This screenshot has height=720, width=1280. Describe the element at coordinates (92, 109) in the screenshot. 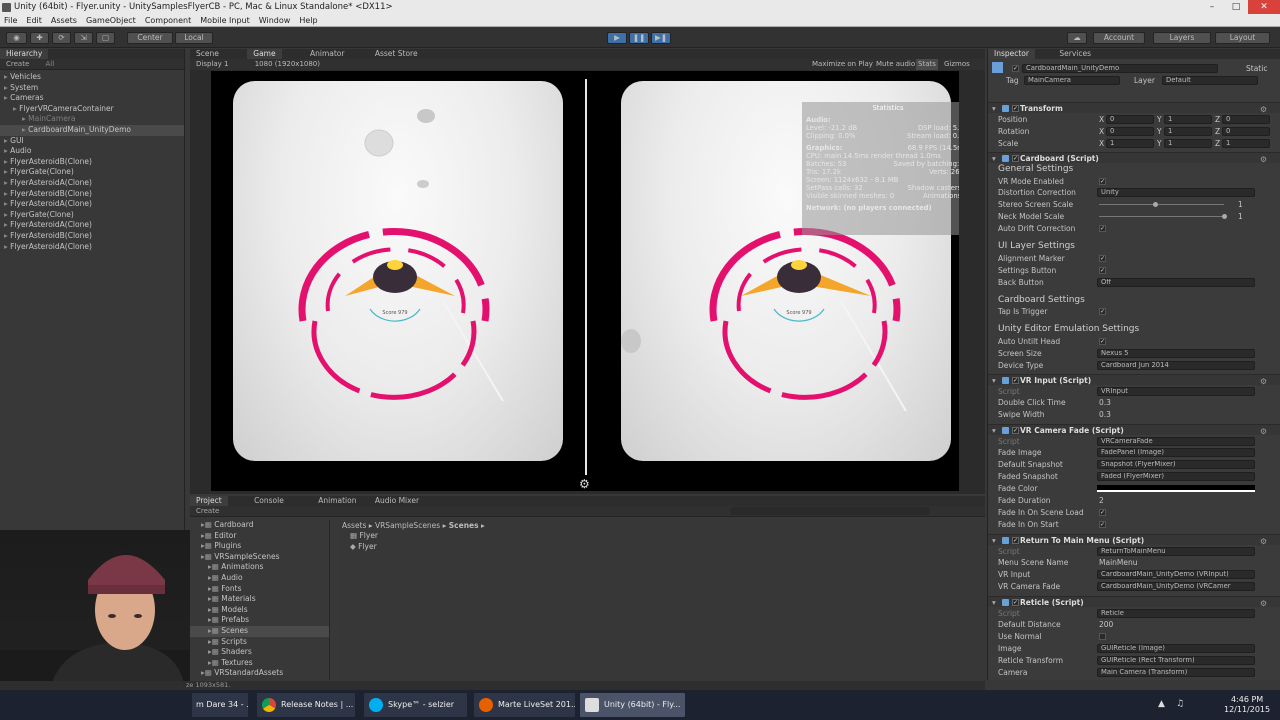

I see `hierarchy-item: ▸ FlyerVRCameraContainer` at that location.